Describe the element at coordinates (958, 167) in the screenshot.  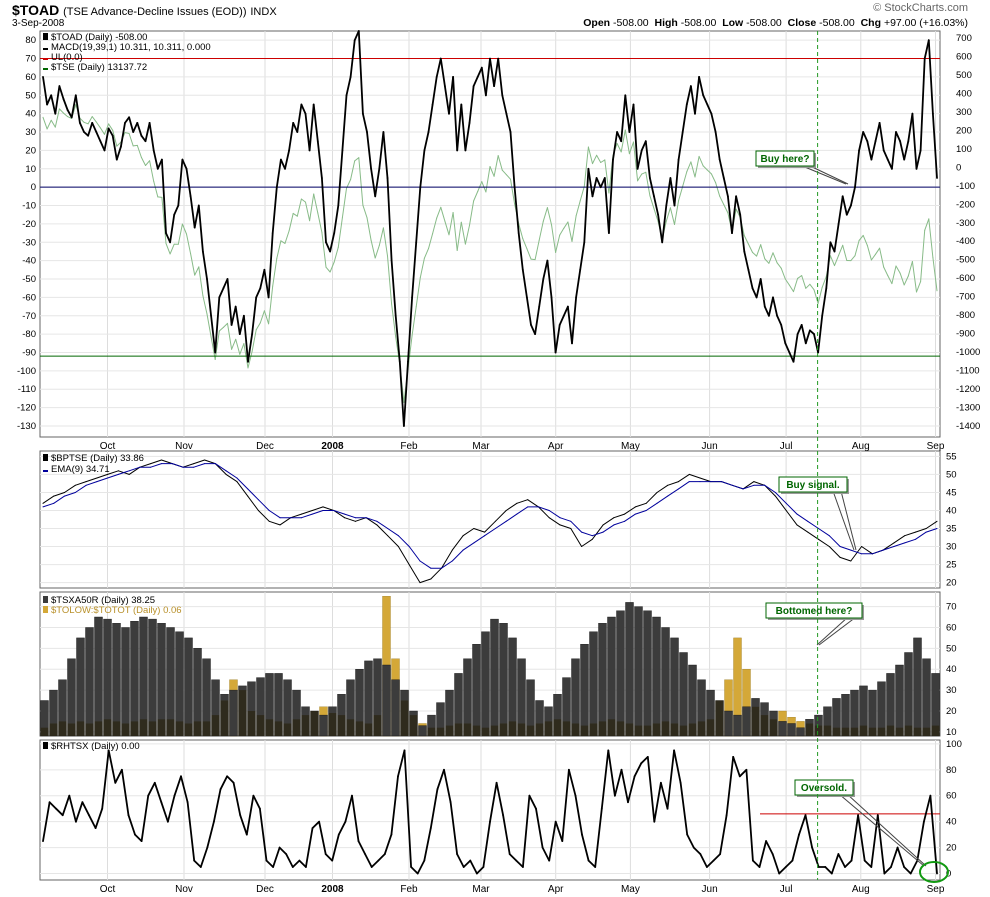
I see `right-axis-tick-label: 0` at that location.